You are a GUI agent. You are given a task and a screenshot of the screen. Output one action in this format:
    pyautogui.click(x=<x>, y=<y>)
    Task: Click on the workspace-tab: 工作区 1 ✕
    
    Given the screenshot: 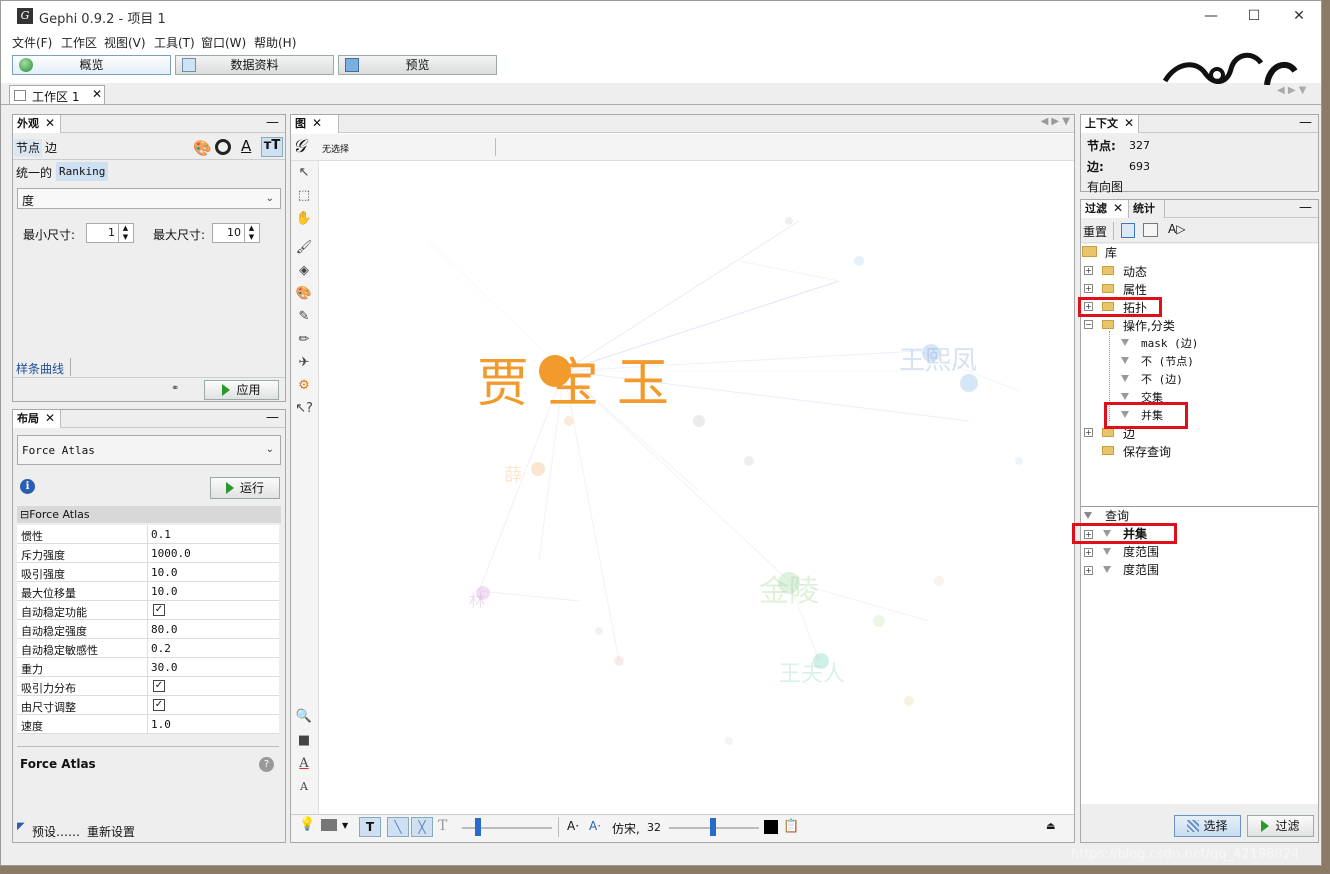 What is the action you would take?
    pyautogui.click(x=57, y=95)
    